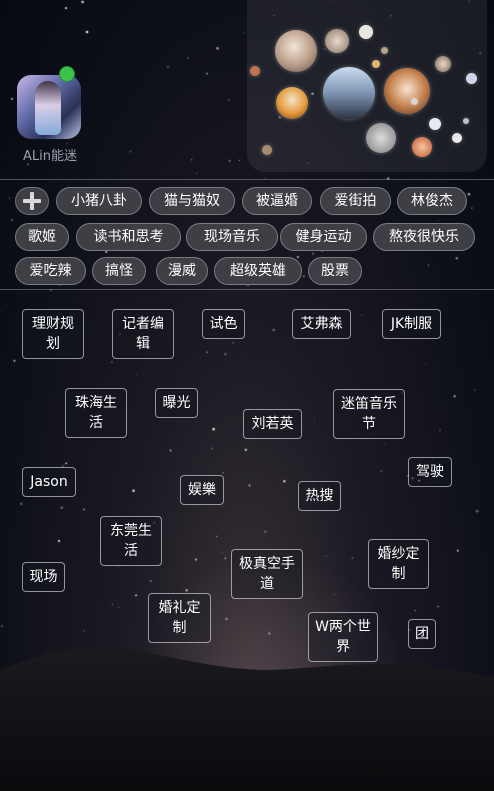 This screenshot has width=494, height=791. Describe the element at coordinates (267, 574) in the screenshot. I see `floating-tag: 极真空手道` at that location.